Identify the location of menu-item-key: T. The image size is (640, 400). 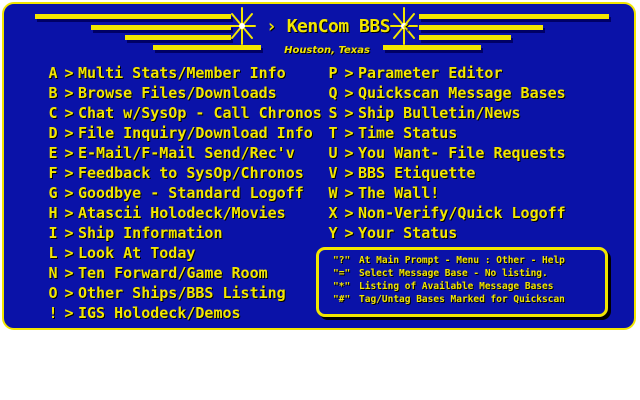
(333, 133).